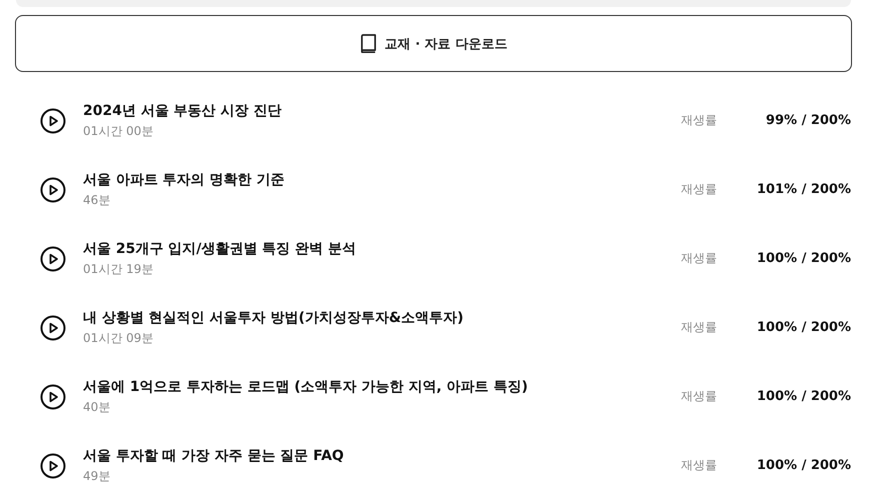 The height and width of the screenshot is (500, 886). Describe the element at coordinates (807, 120) in the screenshot. I see `playback-rate-value: 99% / 200%` at that location.